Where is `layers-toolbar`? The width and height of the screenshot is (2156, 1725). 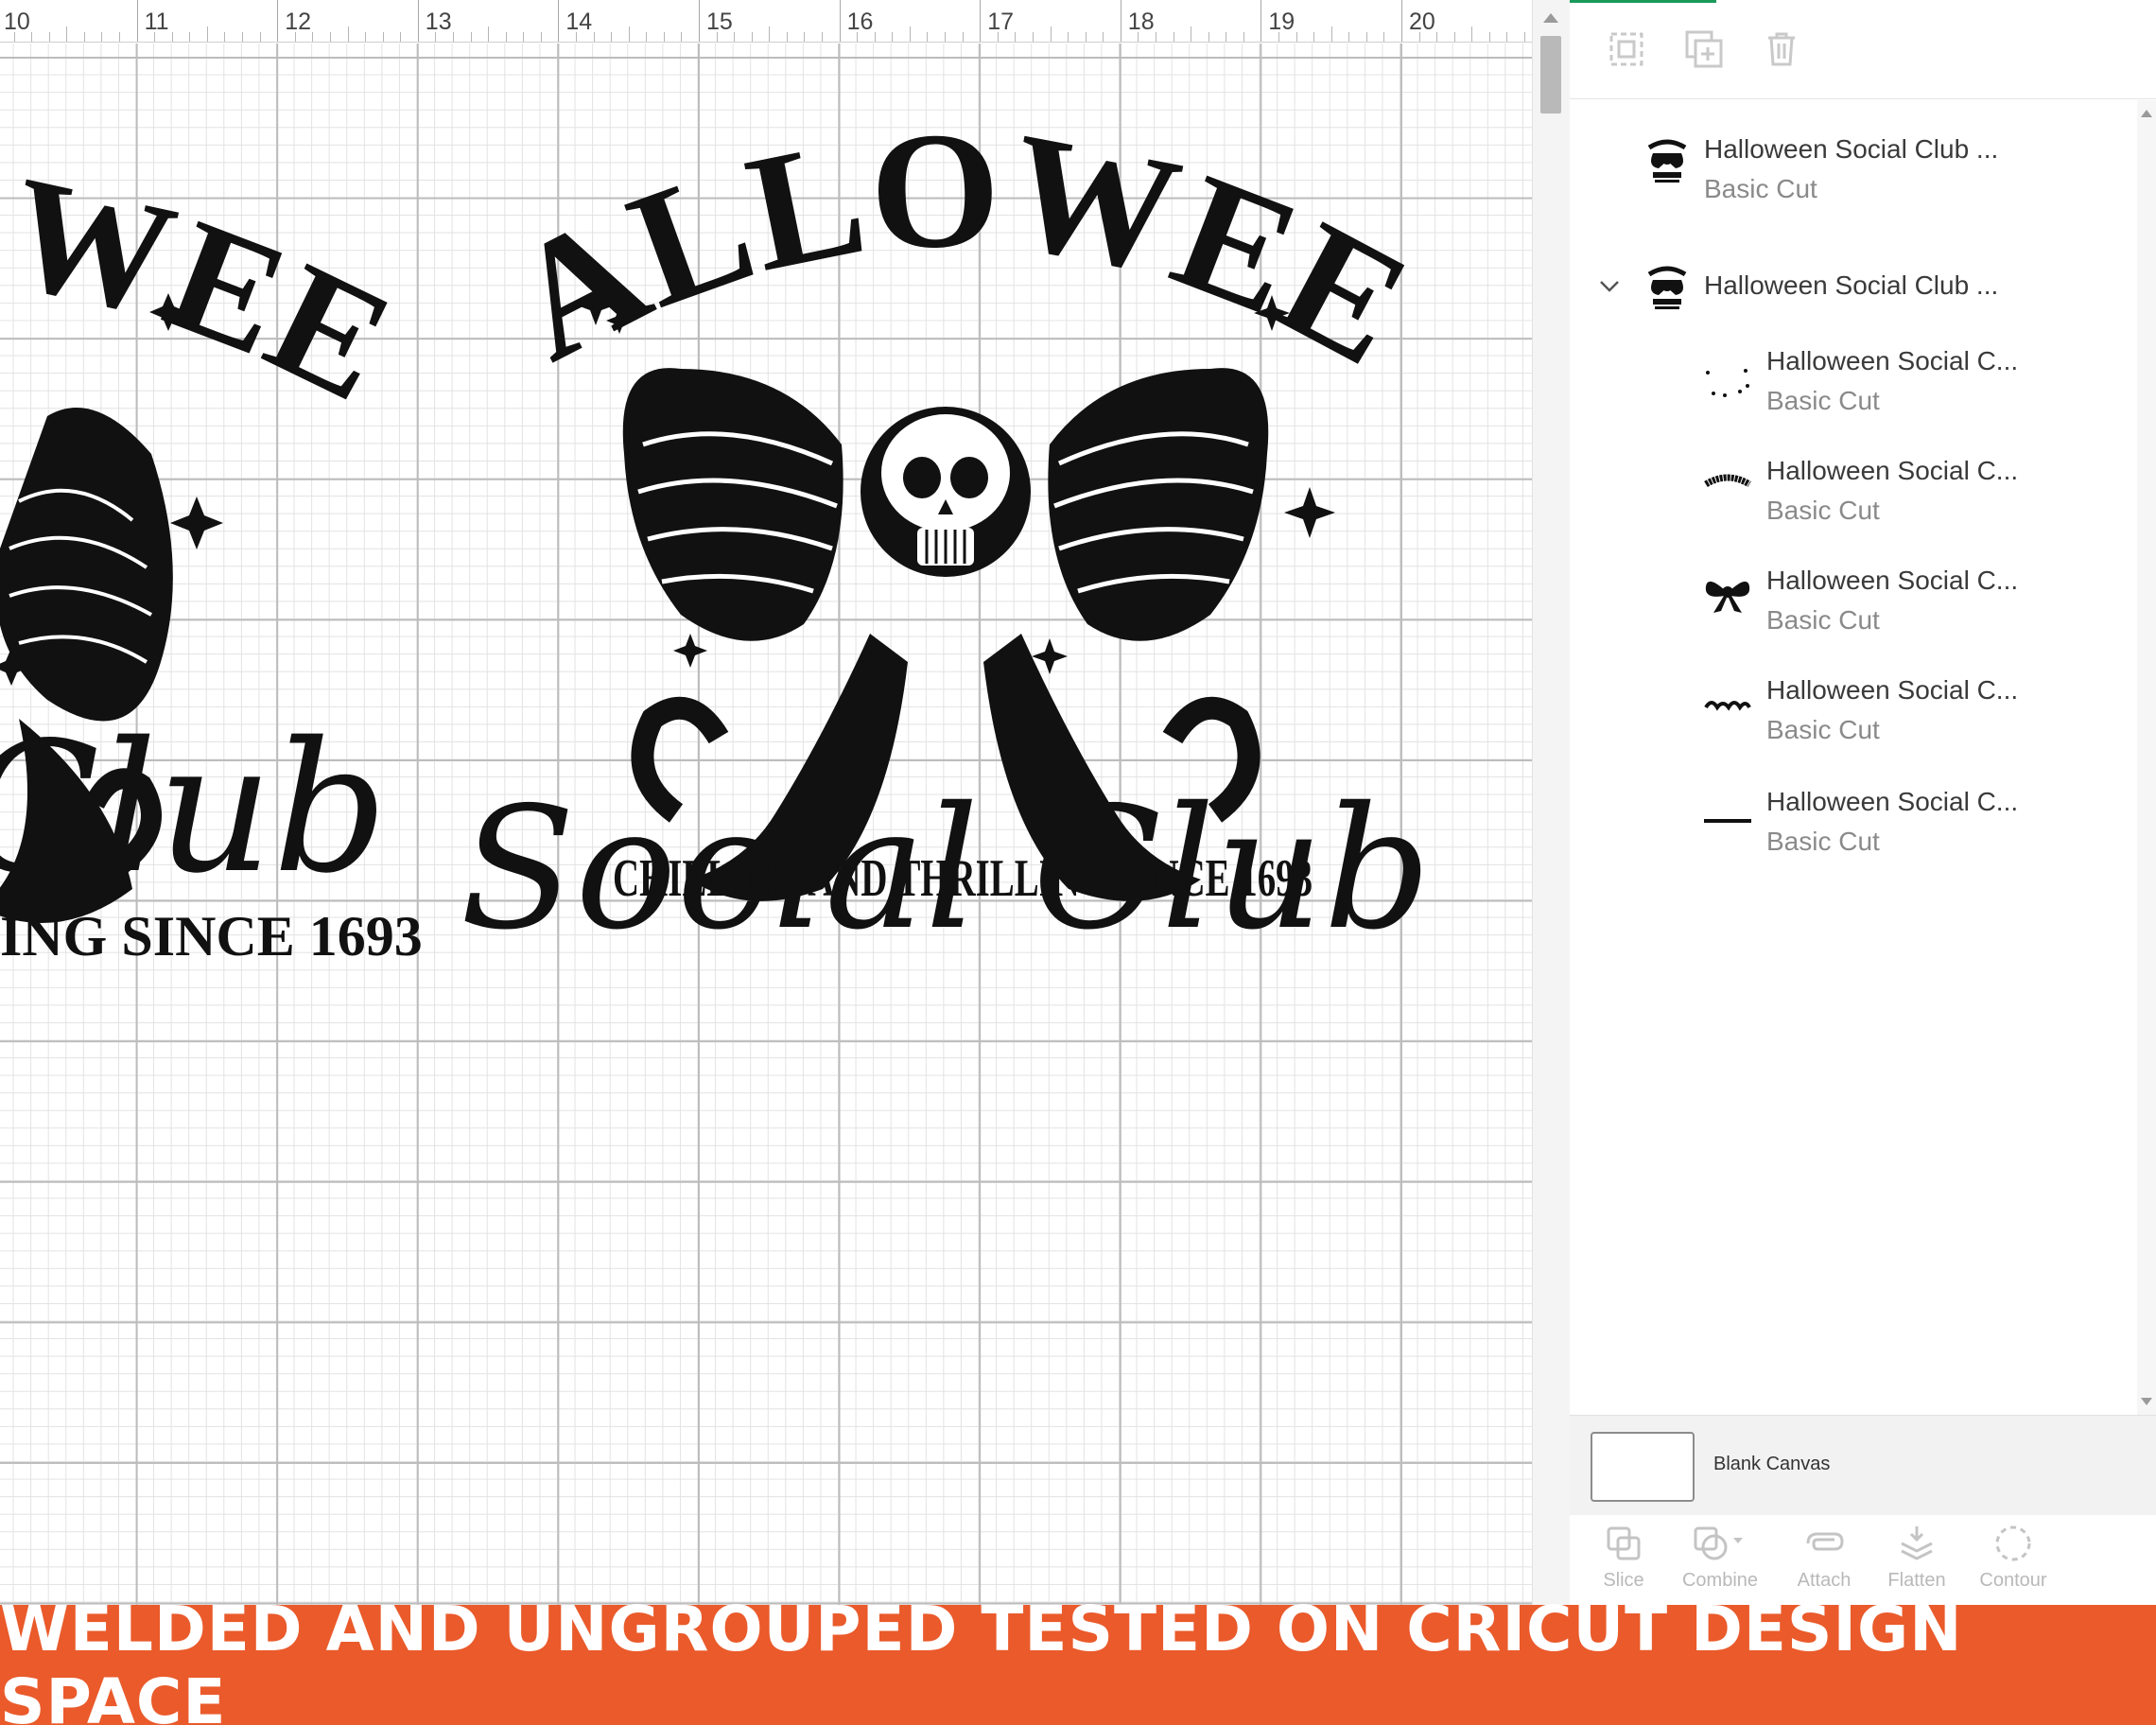 layers-toolbar is located at coordinates (1863, 49).